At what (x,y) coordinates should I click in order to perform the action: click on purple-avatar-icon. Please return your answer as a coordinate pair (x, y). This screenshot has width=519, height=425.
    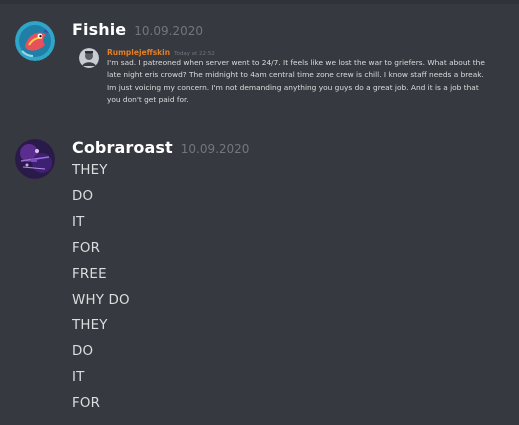
    Looking at the image, I should click on (35, 159).